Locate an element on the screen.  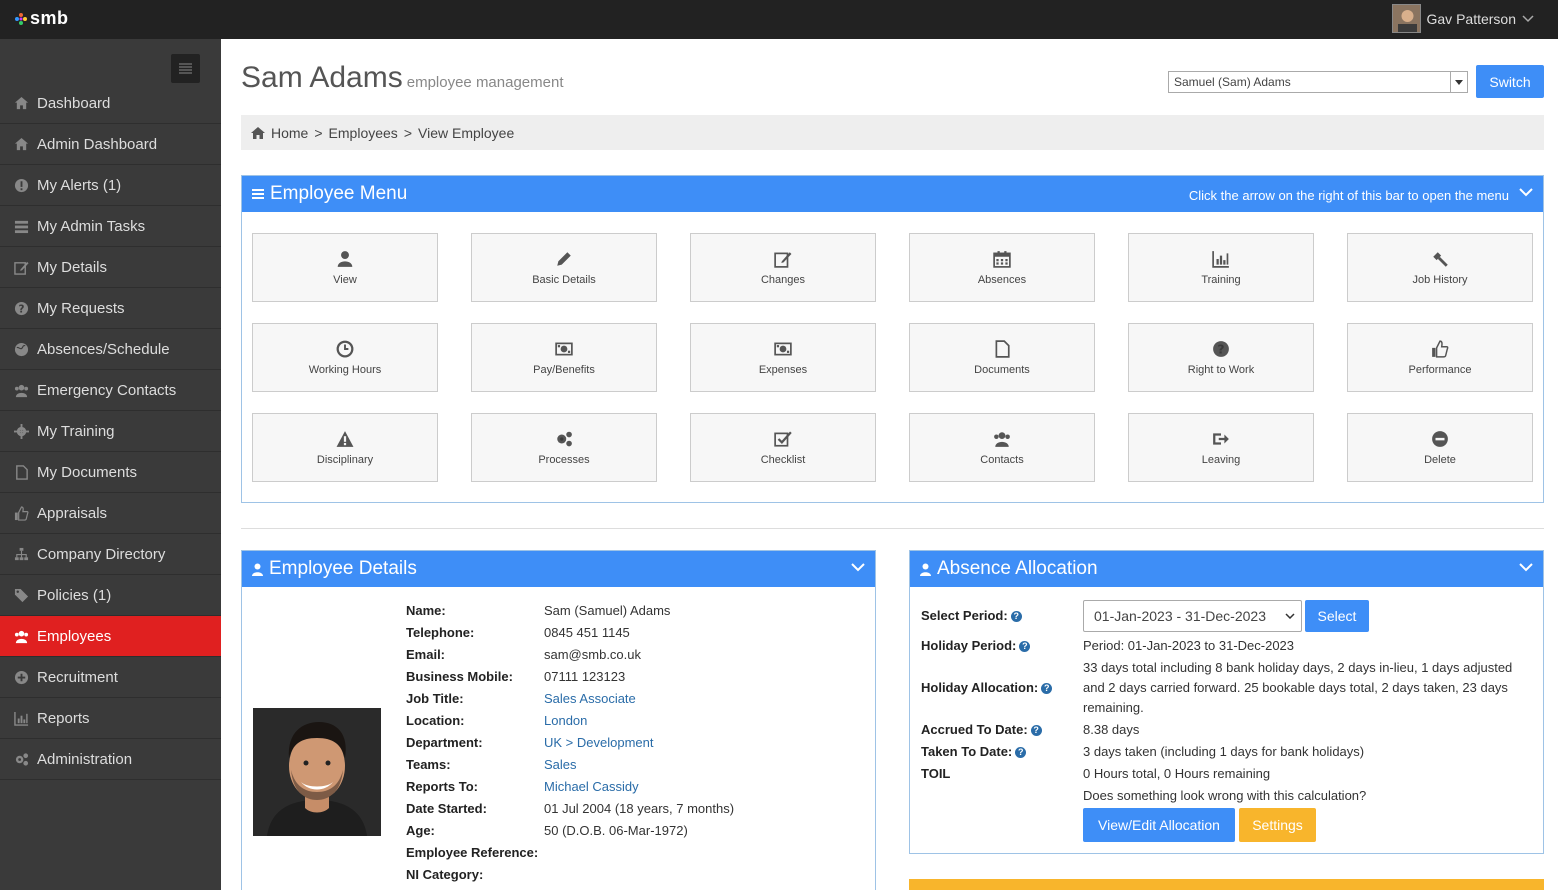
calendar-icon is located at coordinates (1002, 259).